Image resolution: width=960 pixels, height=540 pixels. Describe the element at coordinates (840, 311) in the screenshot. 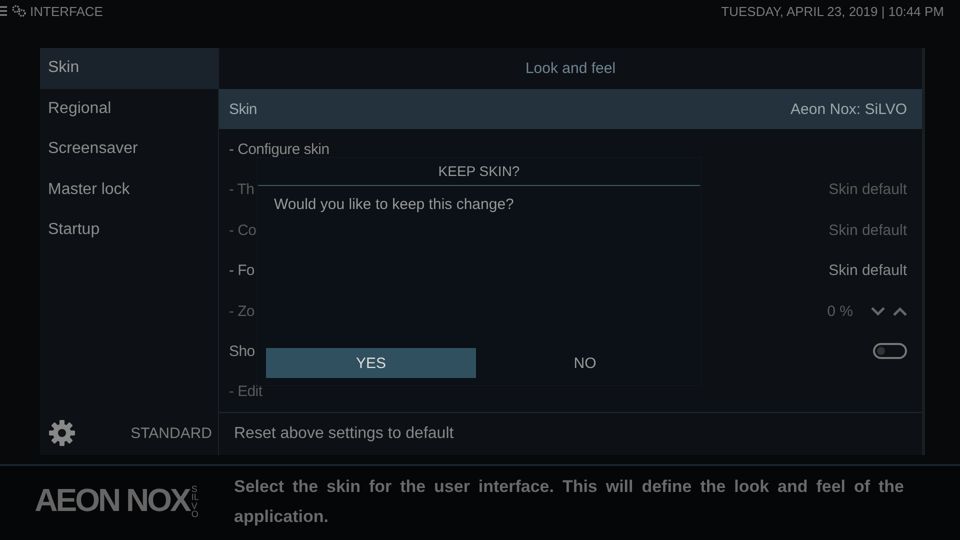

I see `setting-value: 0 %` at that location.